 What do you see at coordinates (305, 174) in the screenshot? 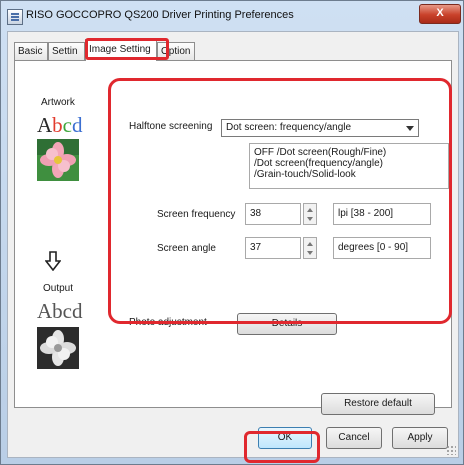
I see `halftone-info-line: /Grain-touch/Solid-look` at bounding box center [305, 174].